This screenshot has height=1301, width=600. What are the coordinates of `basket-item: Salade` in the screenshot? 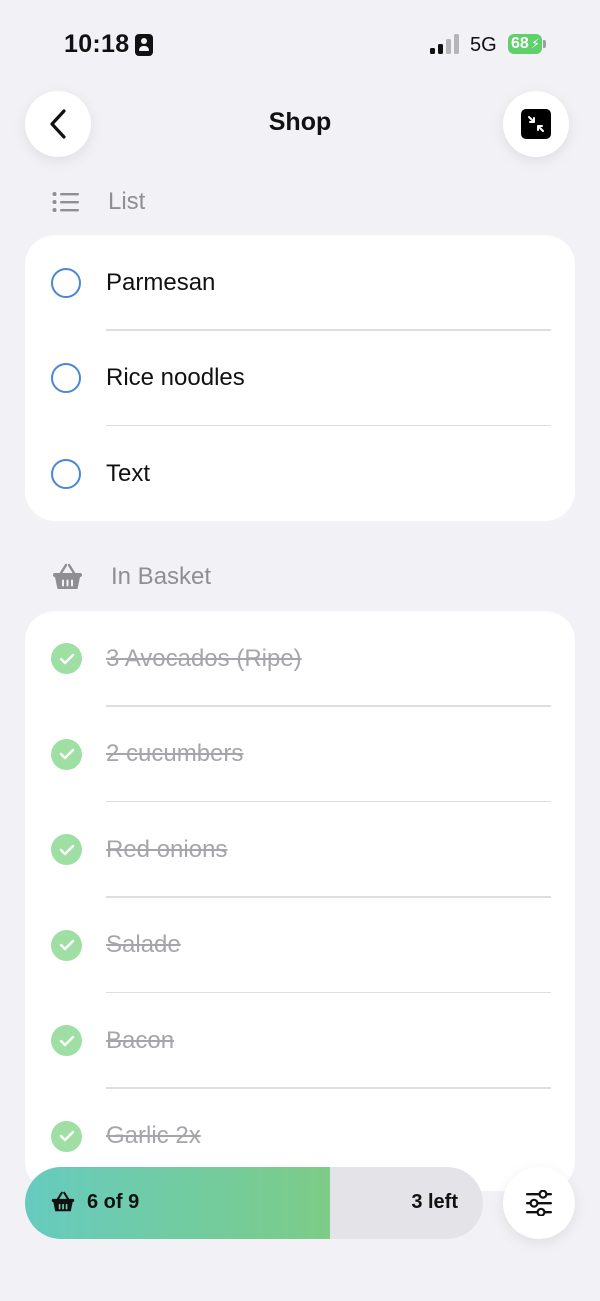 It's located at (300, 945).